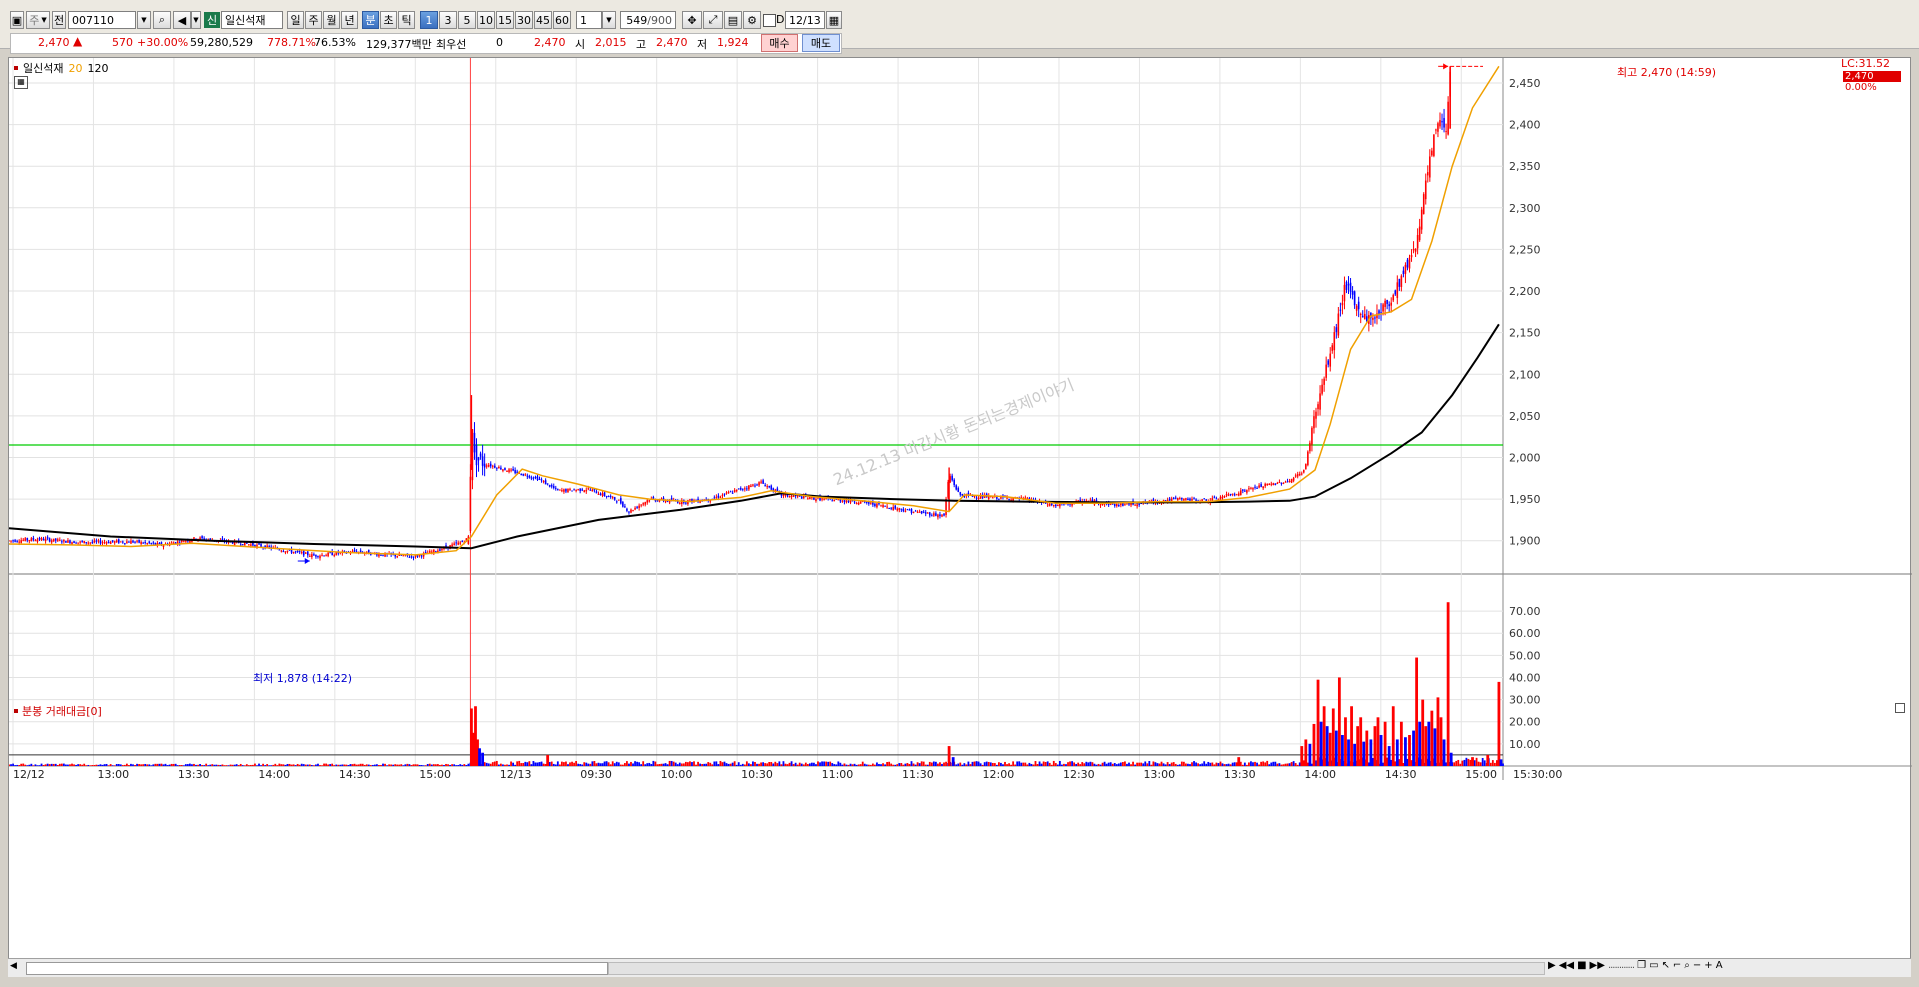 The image size is (1919, 987). I want to click on trend-tool-button: ⤢, so click(713, 20).